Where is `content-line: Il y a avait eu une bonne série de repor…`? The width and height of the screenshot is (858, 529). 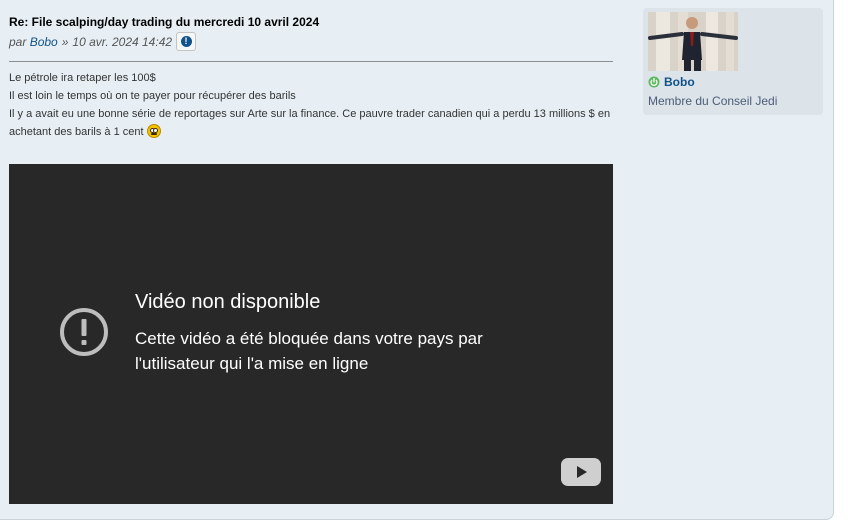 content-line: Il y a avait eu une bonne série de repor… is located at coordinates (310, 123).